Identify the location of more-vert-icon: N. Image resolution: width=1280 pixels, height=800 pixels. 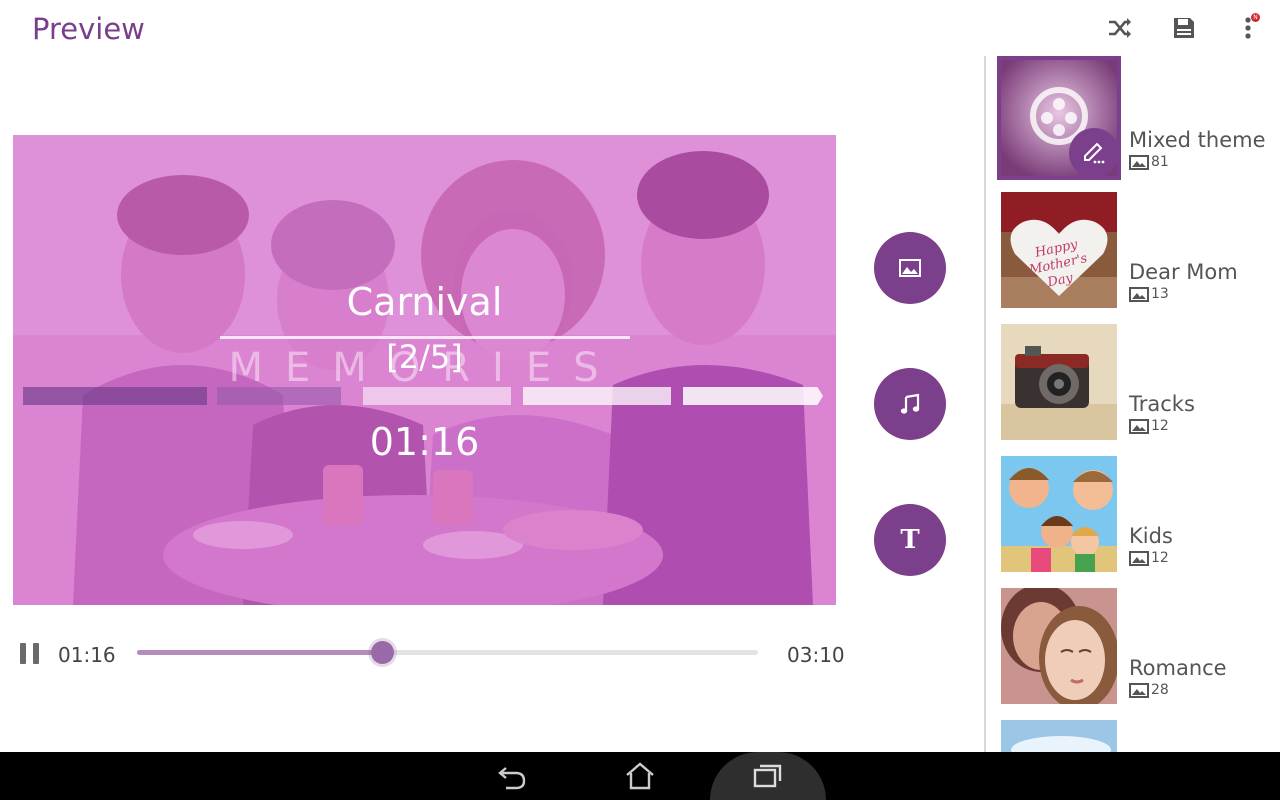
(1248, 27).